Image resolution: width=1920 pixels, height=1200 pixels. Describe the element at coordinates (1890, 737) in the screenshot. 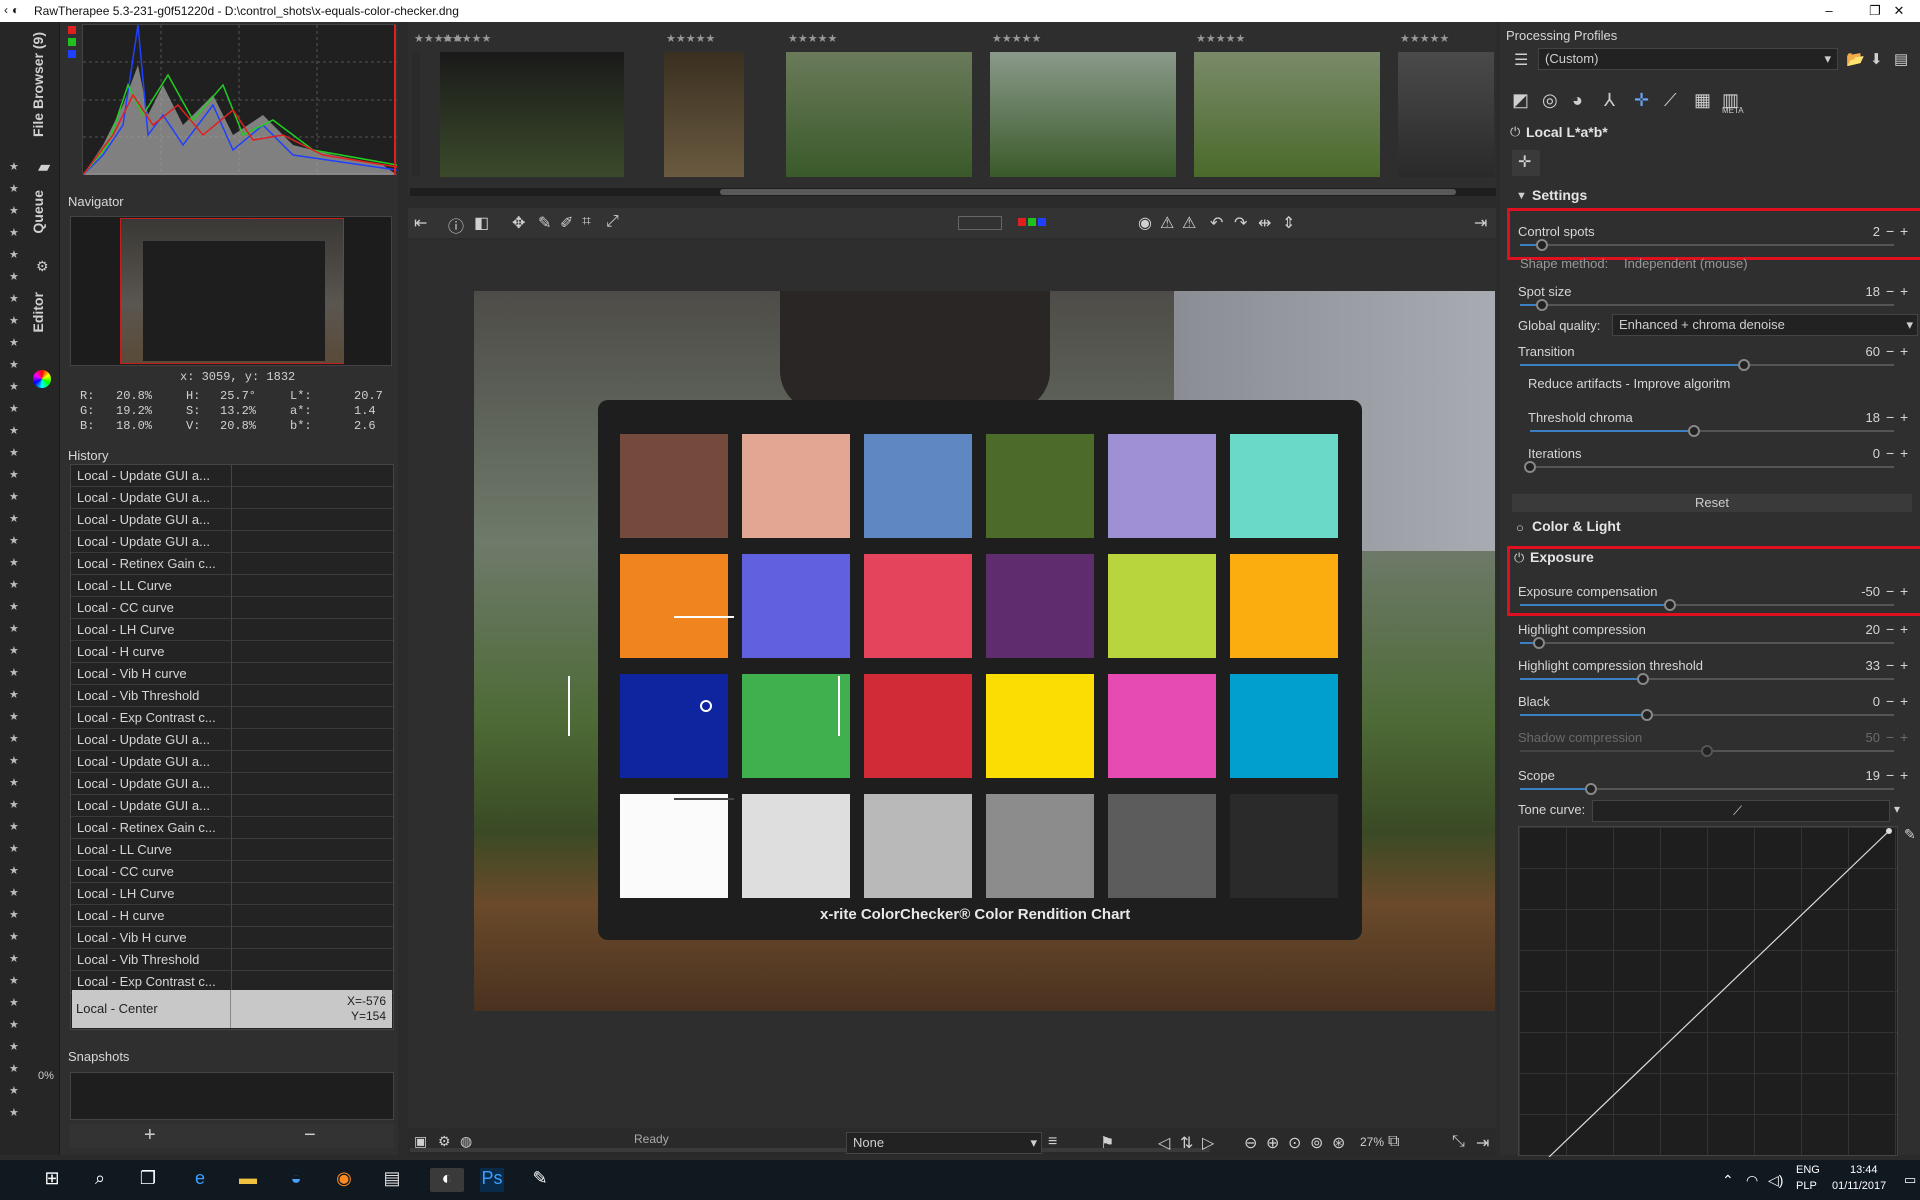

I see `shadow-comp-decrease-button: −` at that location.